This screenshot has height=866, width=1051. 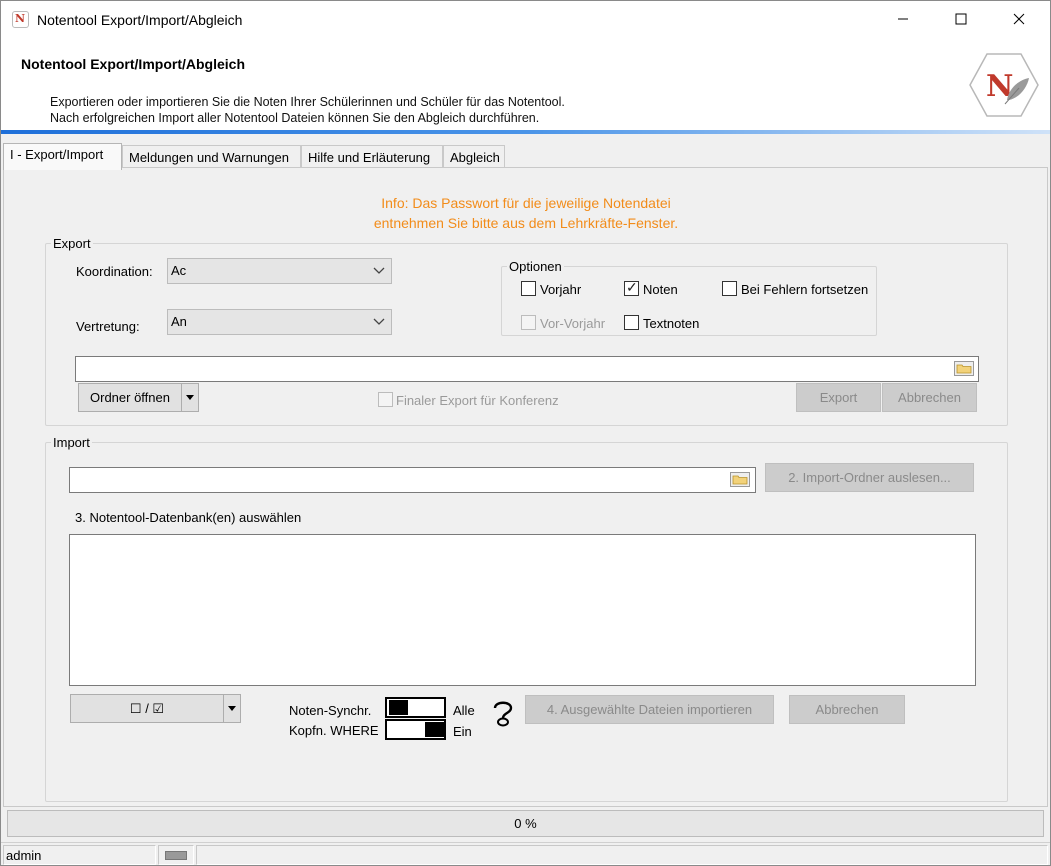 What do you see at coordinates (330, 710) in the screenshot?
I see `noten-synchr-label: Noten-Synchr.` at bounding box center [330, 710].